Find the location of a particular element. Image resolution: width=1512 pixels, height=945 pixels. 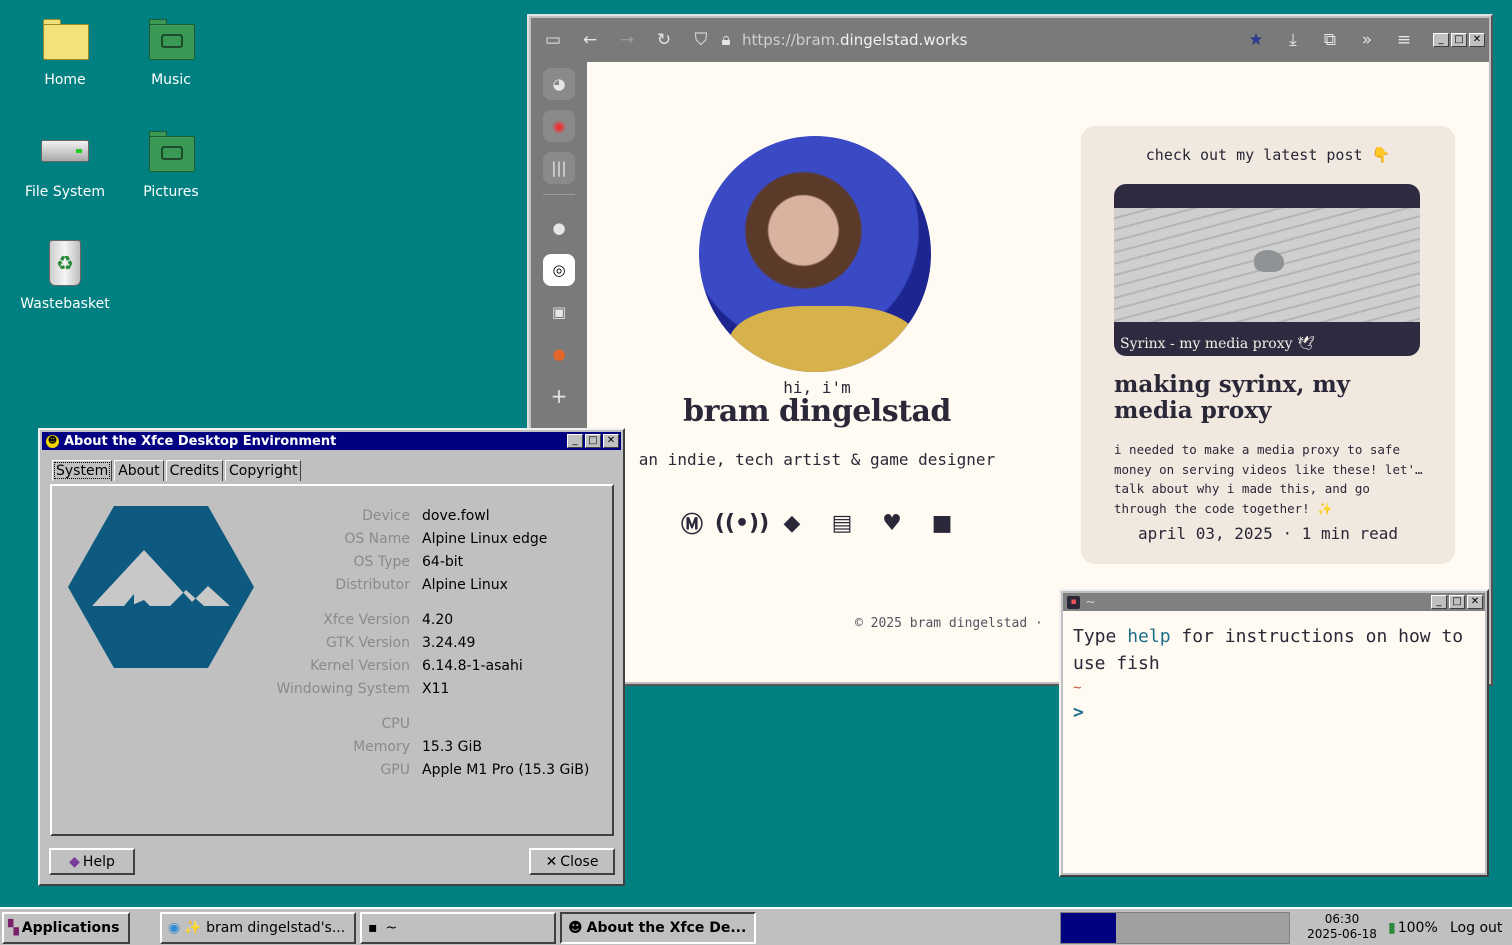

mastodon-icon: Ⓜ is located at coordinates (692, 523).